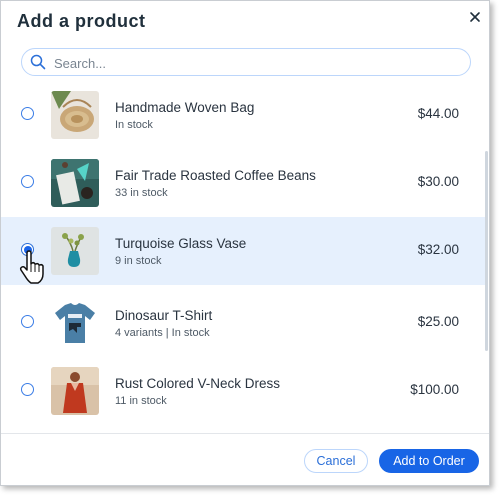 The width and height of the screenshot is (500, 496). What do you see at coordinates (438, 113) in the screenshot?
I see `product-price: $44.00` at bounding box center [438, 113].